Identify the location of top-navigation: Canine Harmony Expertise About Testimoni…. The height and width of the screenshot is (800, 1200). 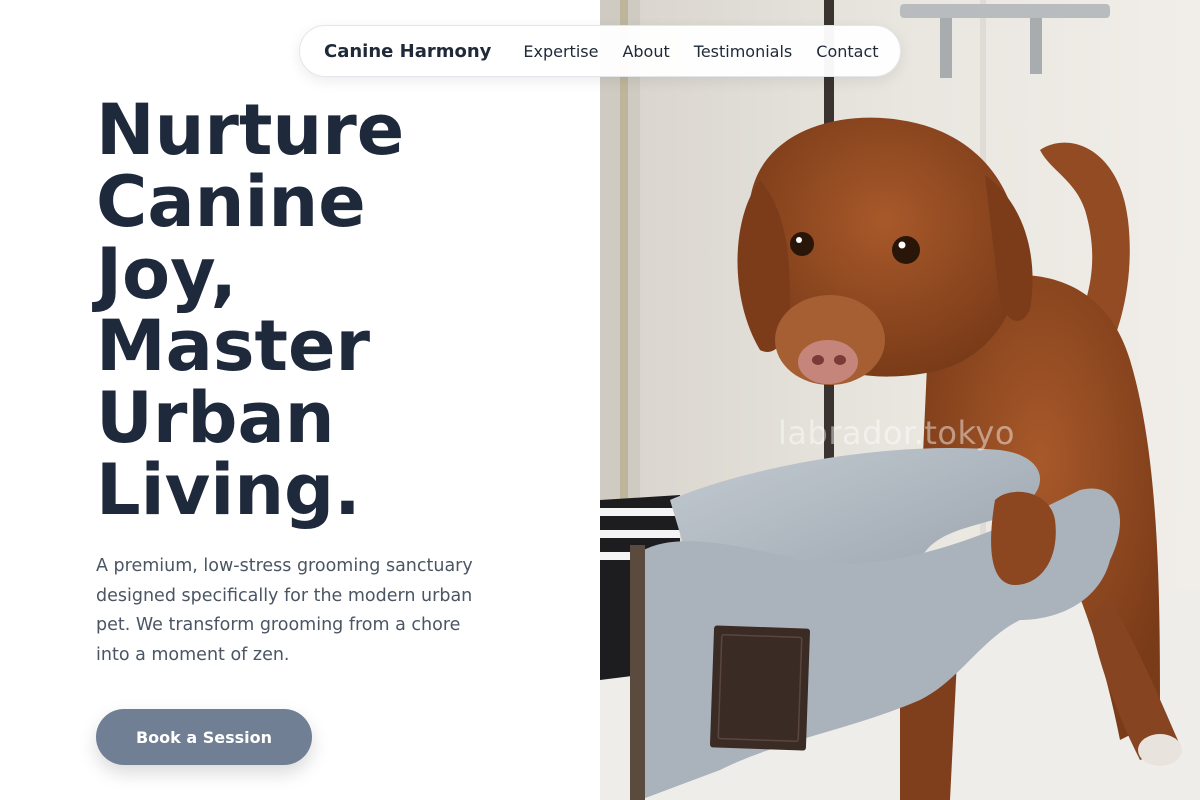
(600, 51).